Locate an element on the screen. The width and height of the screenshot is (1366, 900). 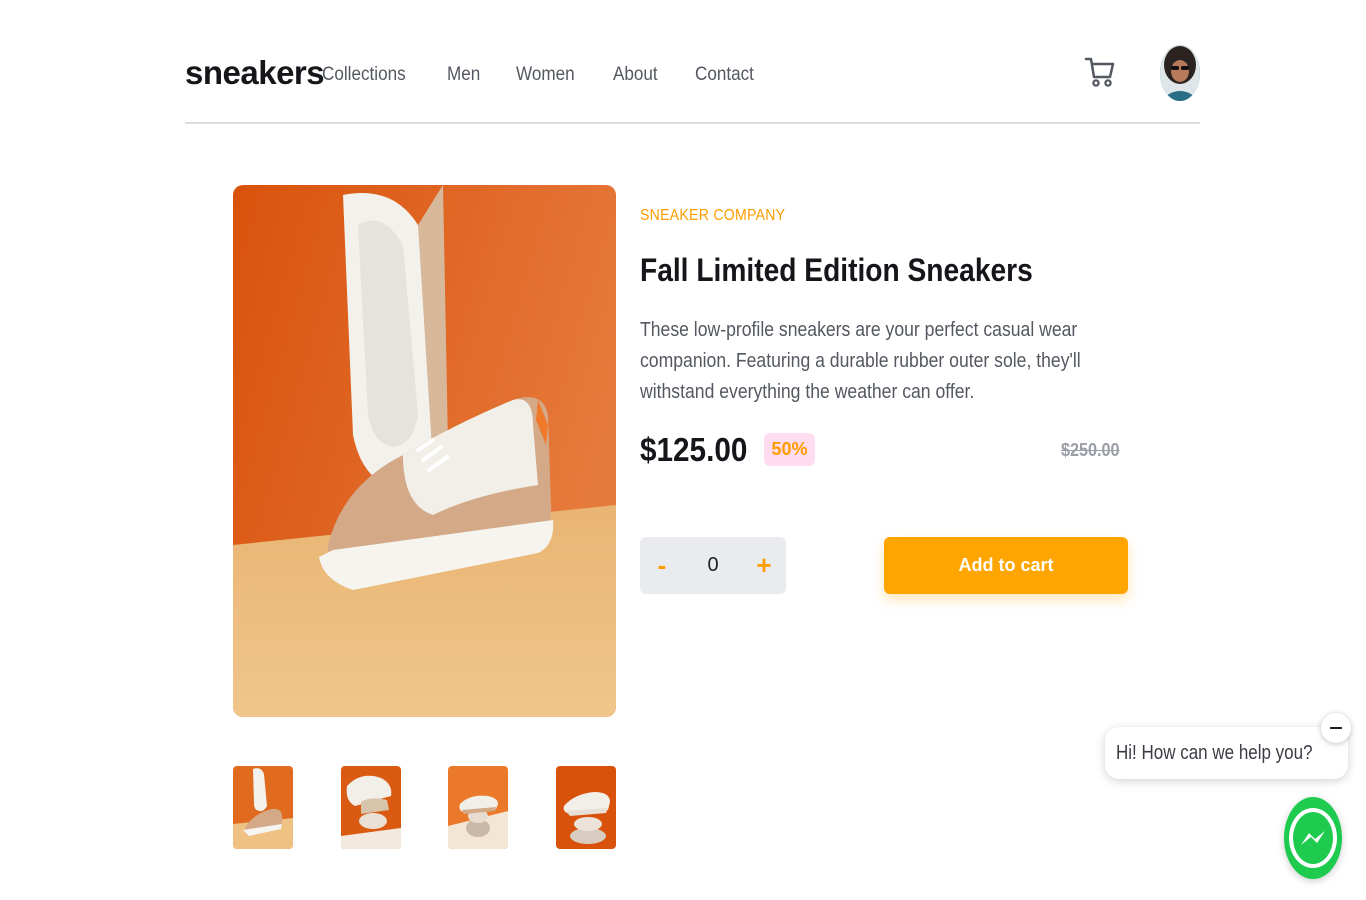
current-price: $125.00 is located at coordinates (694, 449).